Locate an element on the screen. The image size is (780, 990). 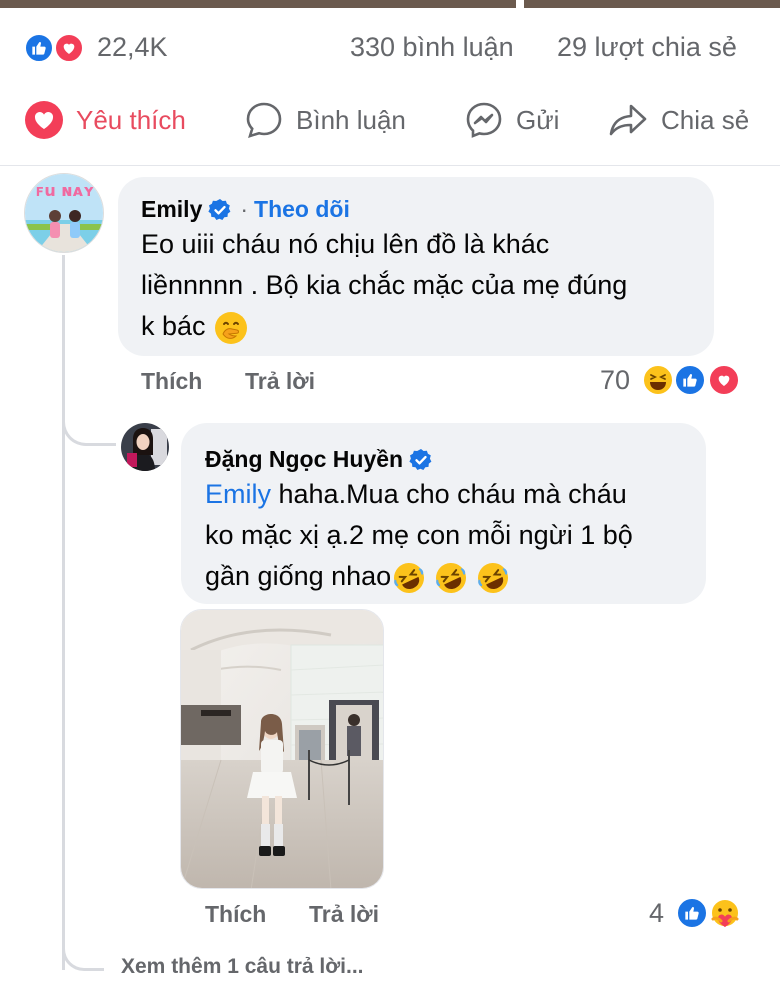
thread-line is located at coordinates (63, 612).